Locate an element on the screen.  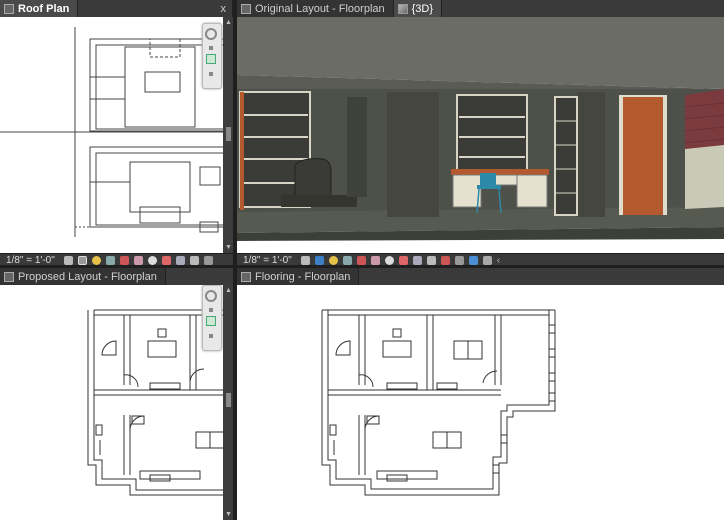
proposed-layout-tabbar: Proposed Layout - Floorplan is located at coordinates (116, 276).